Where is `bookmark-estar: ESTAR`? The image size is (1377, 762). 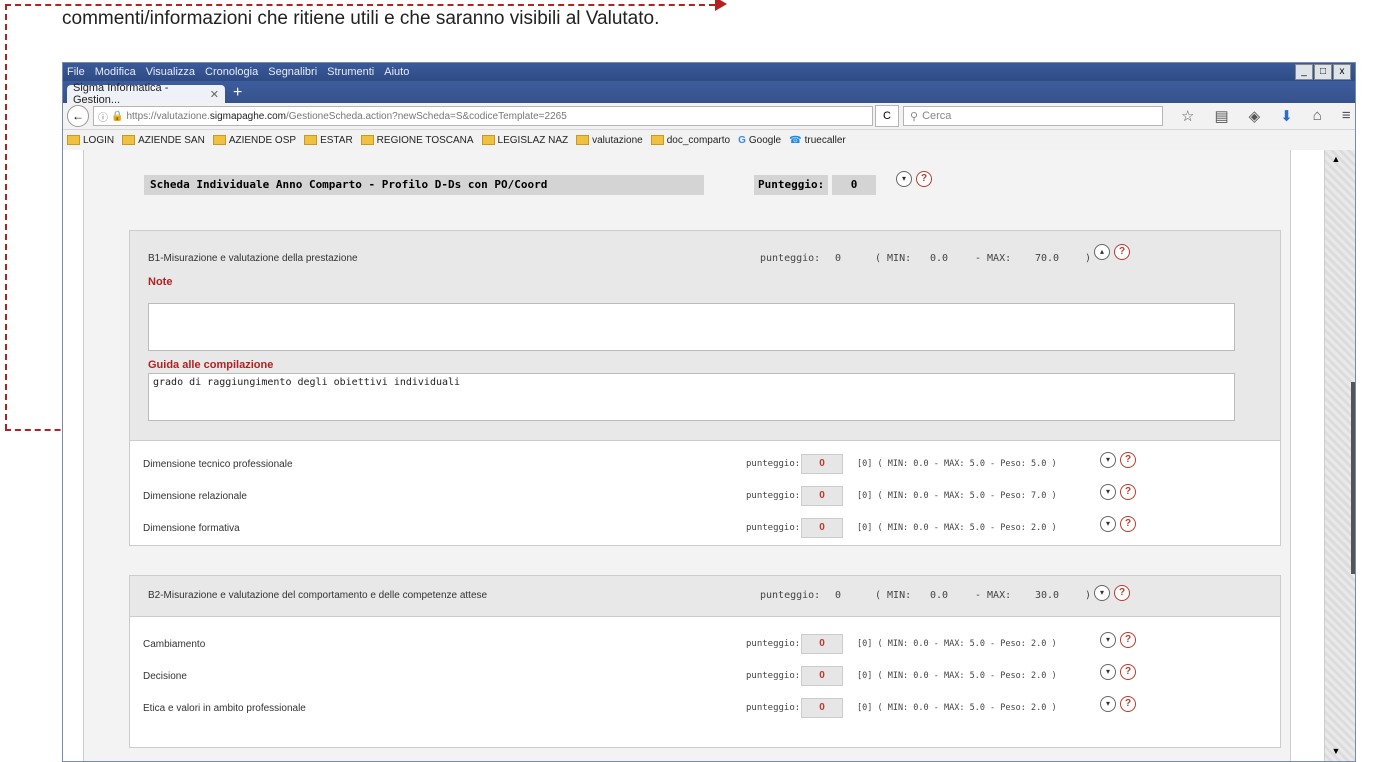 bookmark-estar: ESTAR is located at coordinates (328, 140).